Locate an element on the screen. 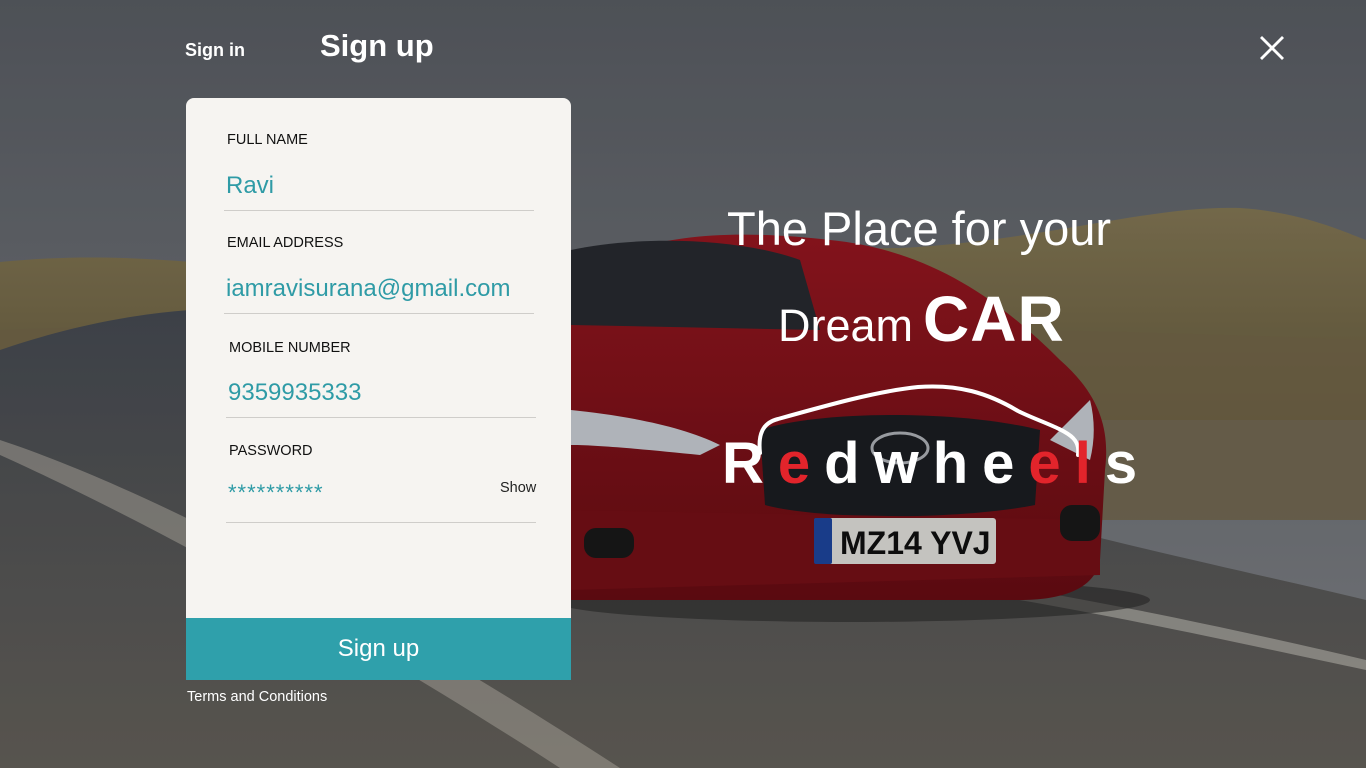 The image size is (1366, 768). hero-tagline-dream: Dream is located at coordinates (846, 325).